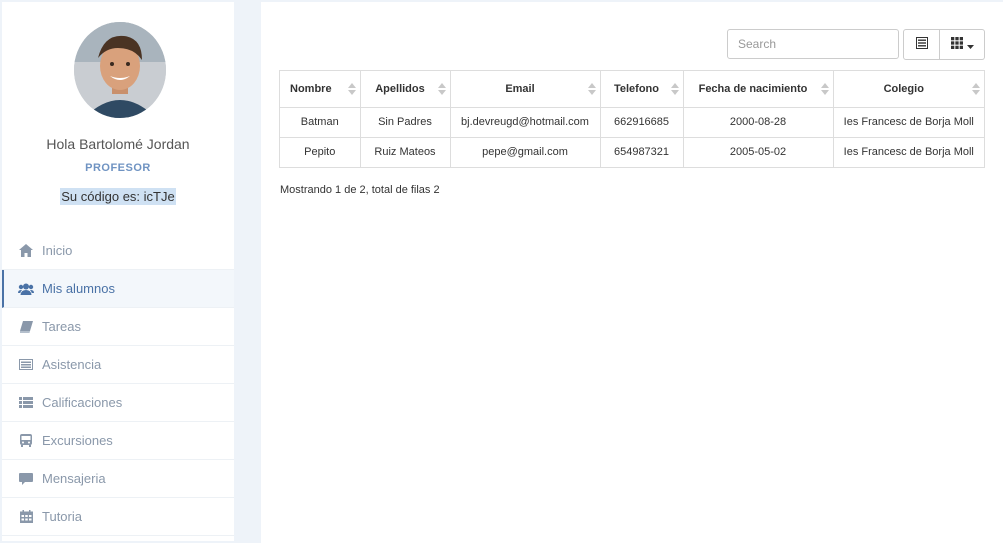  What do you see at coordinates (320, 122) in the screenshot?
I see `table-cell: Batman` at bounding box center [320, 122].